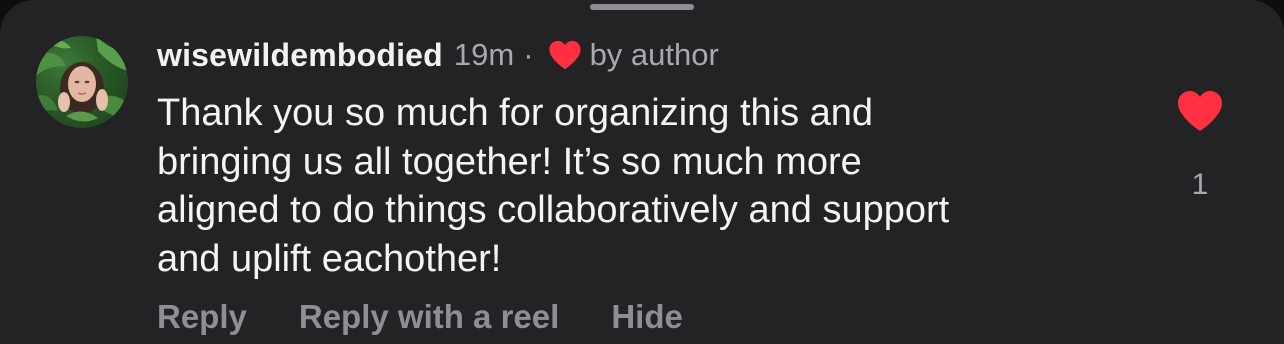 This screenshot has height=344, width=1284. I want to click on drag-handle, so click(642, 7).